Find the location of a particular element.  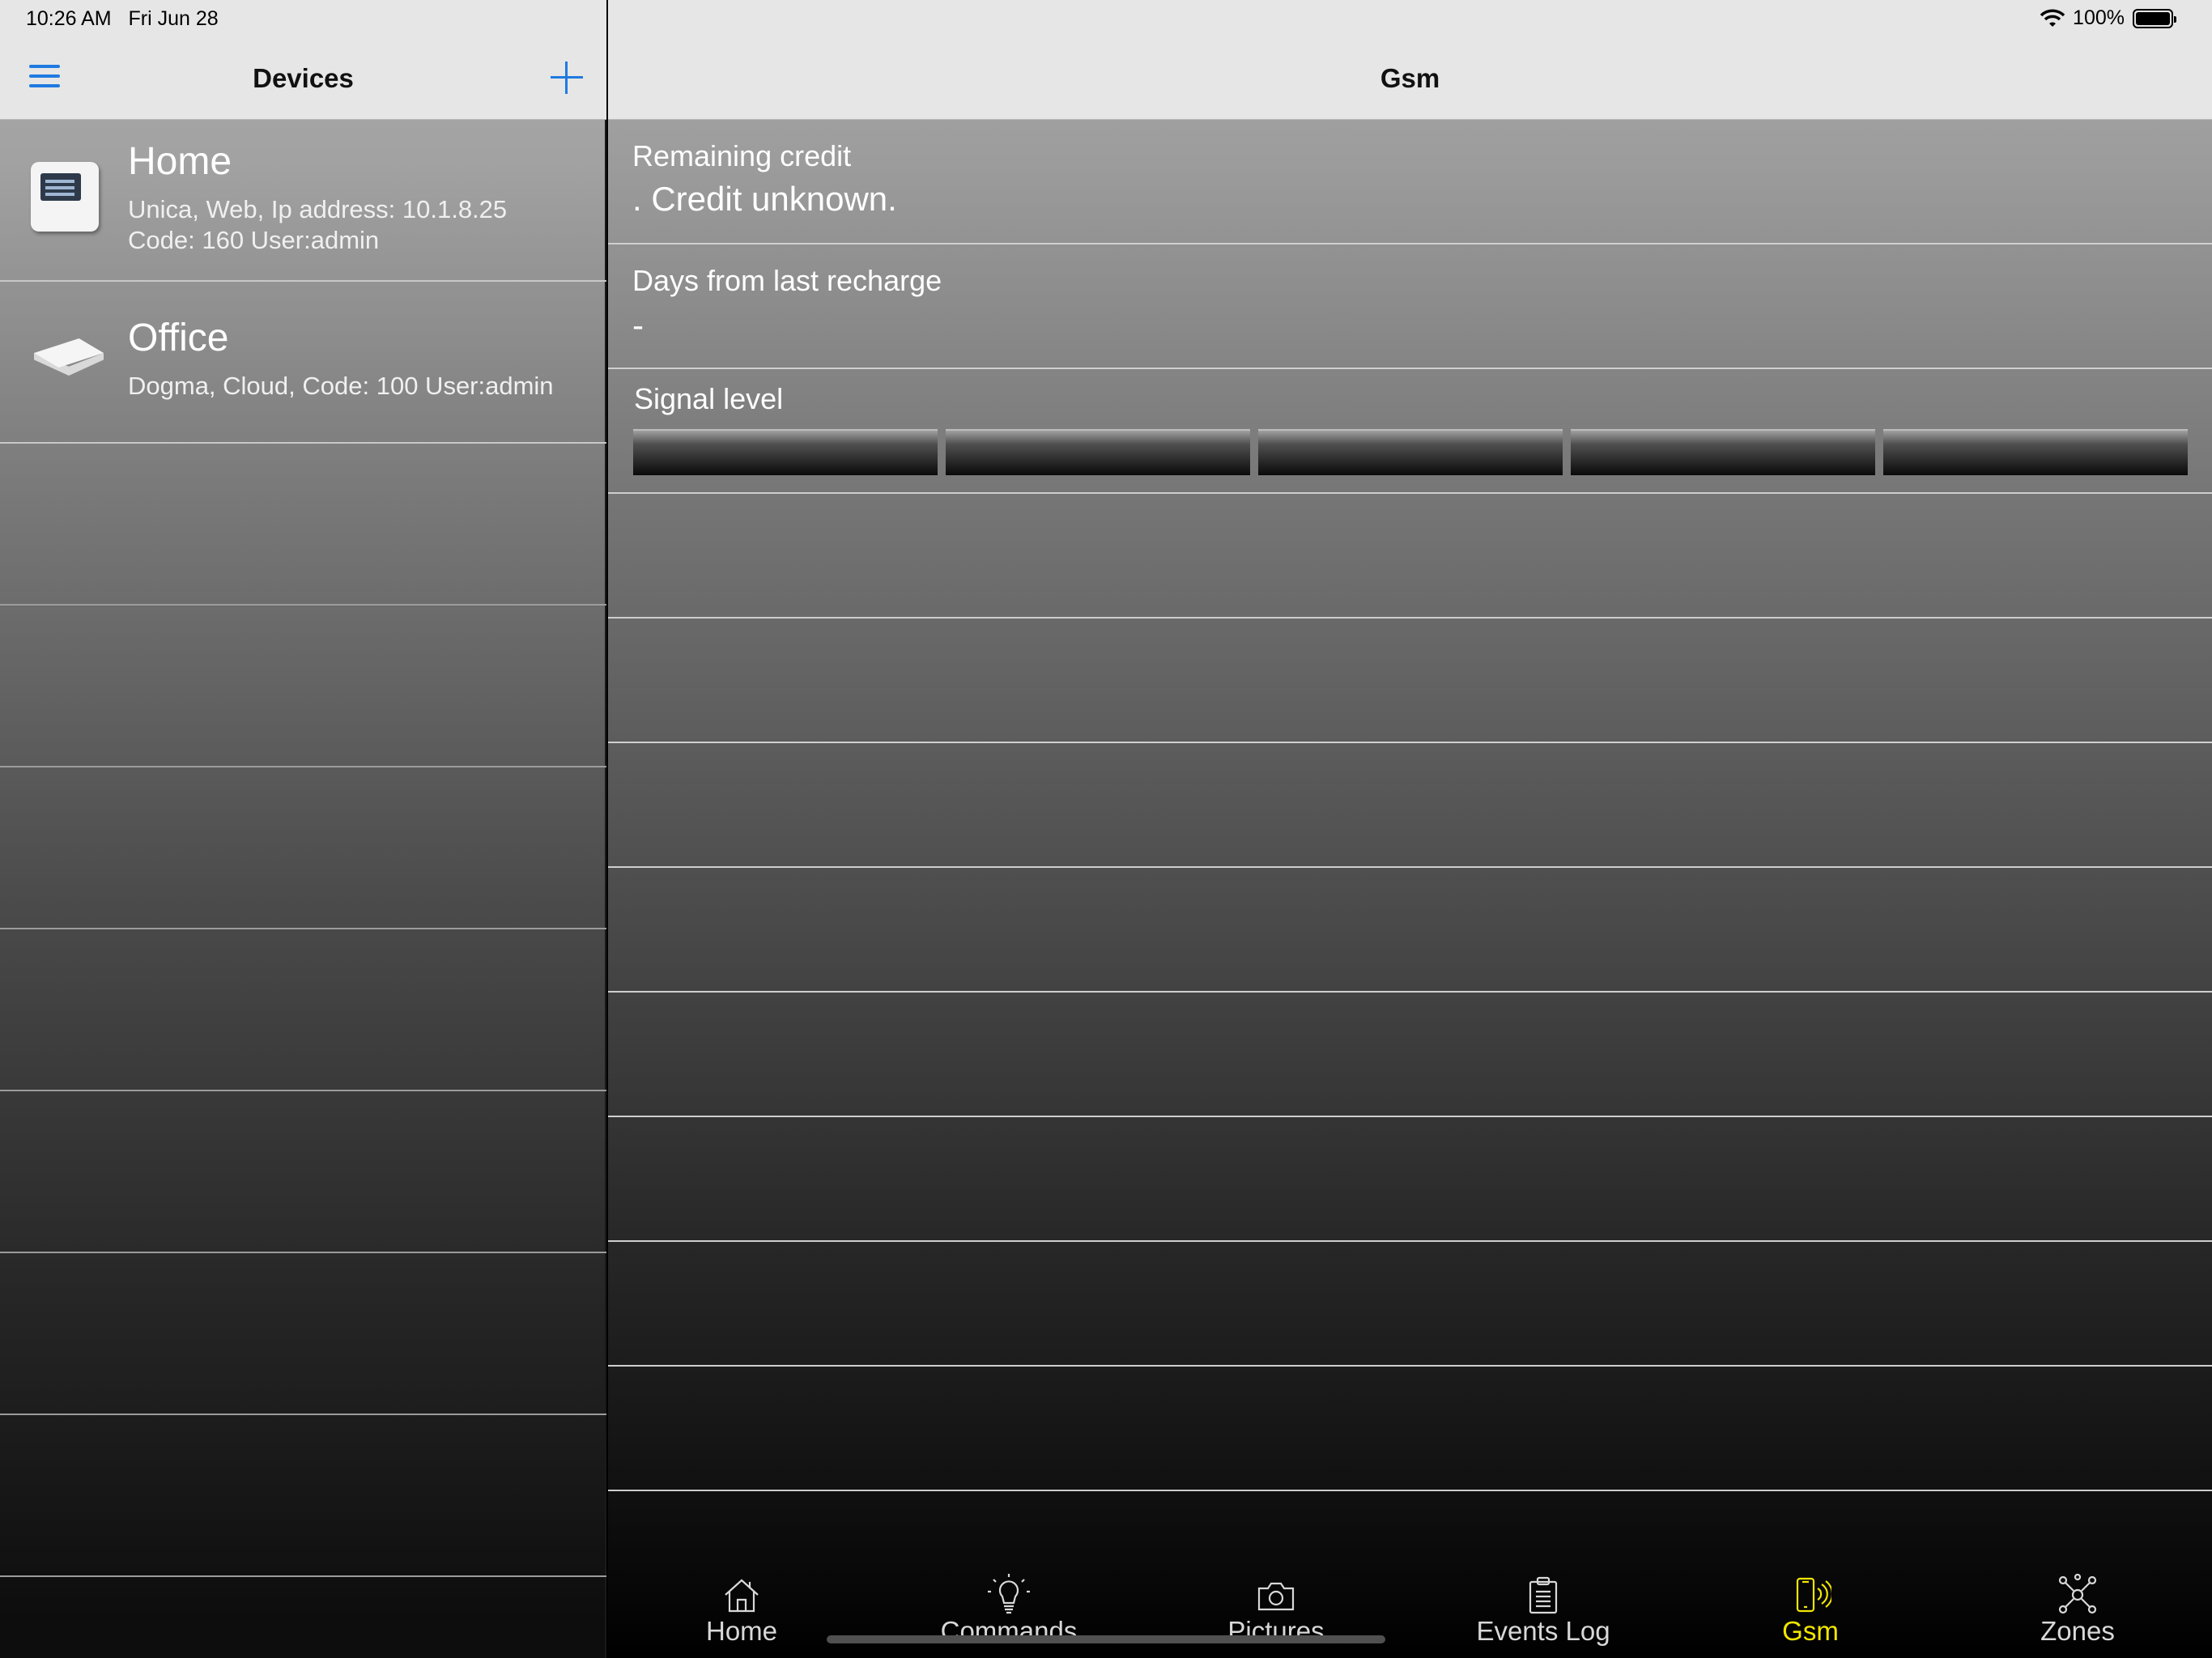

status-bar: 10:26 AM Fri Jun 28 100% is located at coordinates (1106, 19).